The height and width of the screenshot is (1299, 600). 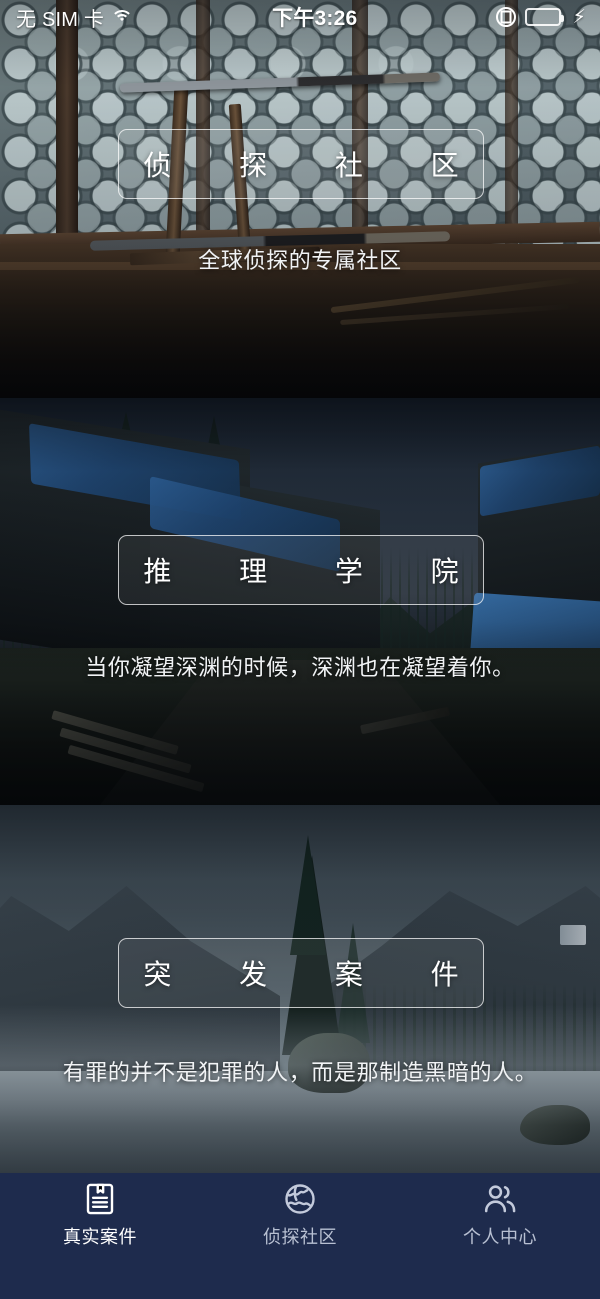 I want to click on bottom-tab-bar: 真实案件 侦探社区 个人中心, so click(x=300, y=1236).